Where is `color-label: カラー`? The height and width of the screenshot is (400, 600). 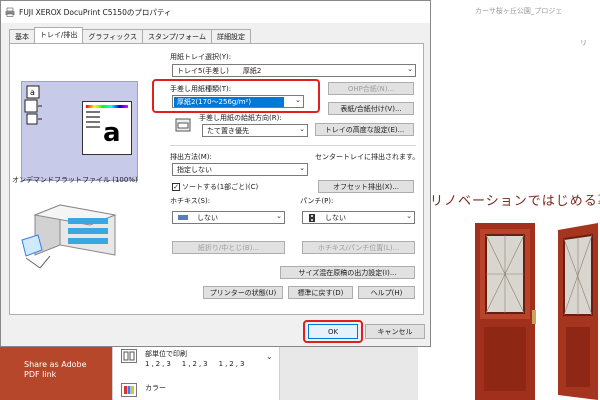 color-label: カラー is located at coordinates (155, 388).